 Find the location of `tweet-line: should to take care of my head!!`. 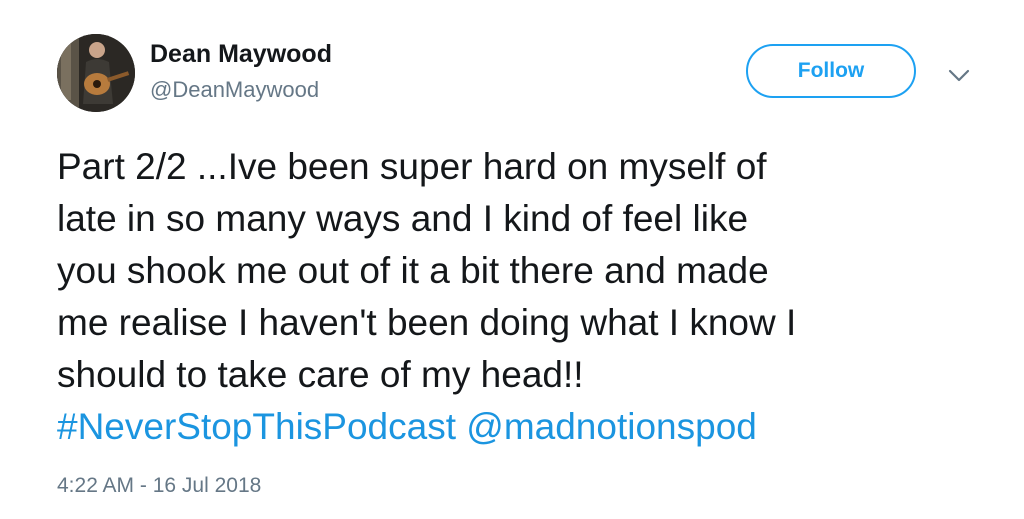

tweet-line: should to take care of my head!! is located at coordinates (320, 374).